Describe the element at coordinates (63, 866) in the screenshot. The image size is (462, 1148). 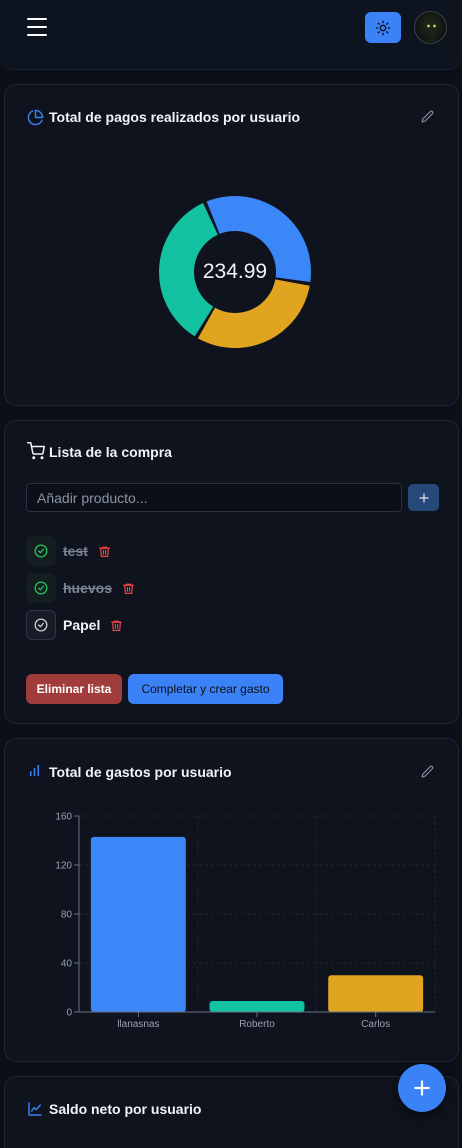
I see `y-tick-label: 120` at that location.